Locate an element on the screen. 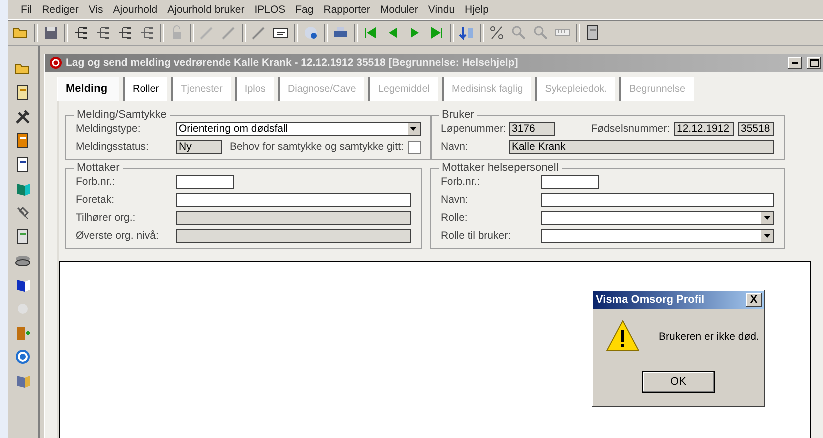 The width and height of the screenshot is (823, 438). field-label: Foretak: is located at coordinates (96, 200).